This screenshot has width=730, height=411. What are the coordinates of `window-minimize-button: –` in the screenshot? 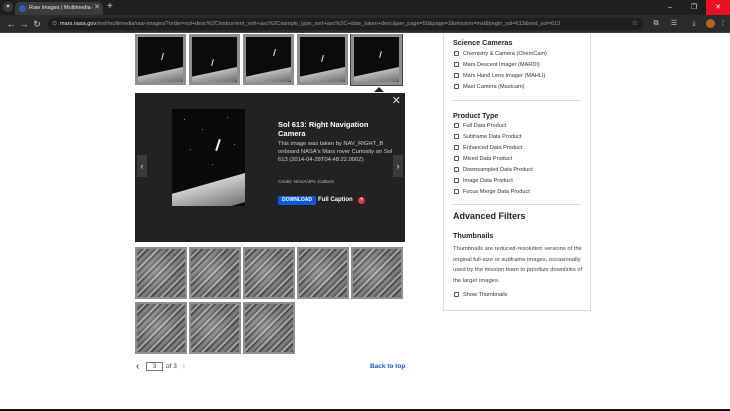 It's located at (670, 7).